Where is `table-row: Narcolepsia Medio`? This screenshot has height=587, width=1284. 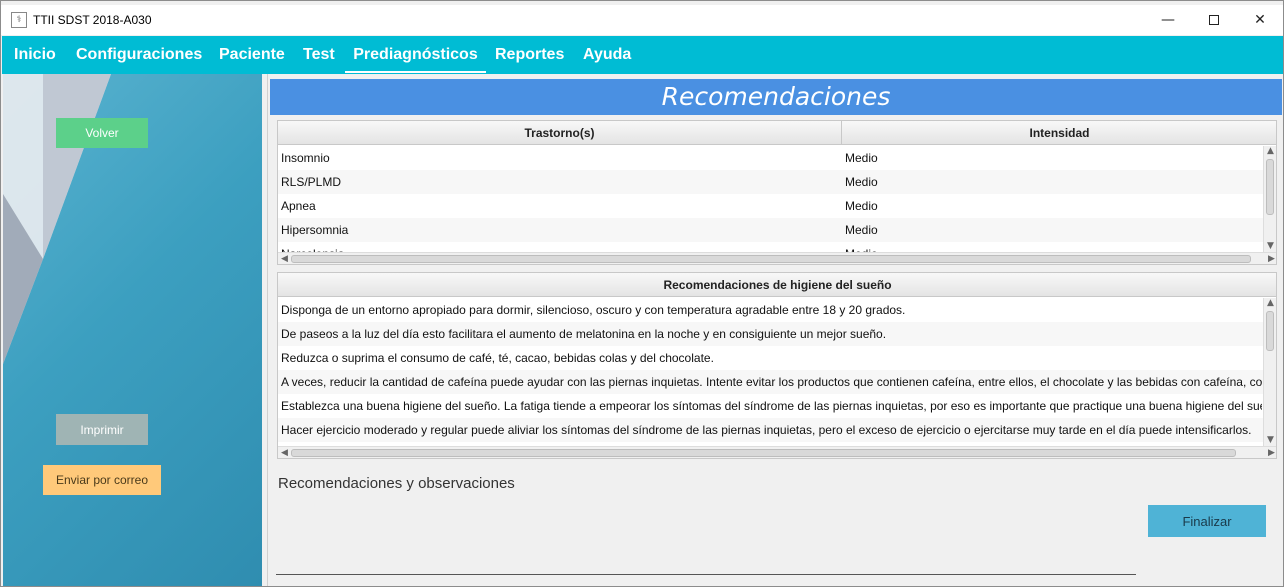 table-row: Narcolepsia Medio is located at coordinates (777, 247).